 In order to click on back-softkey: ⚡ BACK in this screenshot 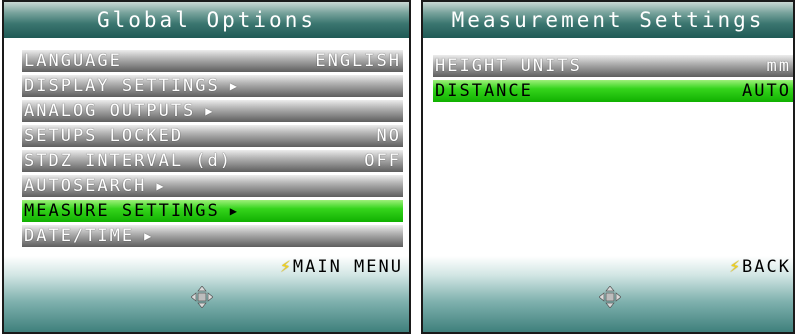, I will do `click(760, 266)`.